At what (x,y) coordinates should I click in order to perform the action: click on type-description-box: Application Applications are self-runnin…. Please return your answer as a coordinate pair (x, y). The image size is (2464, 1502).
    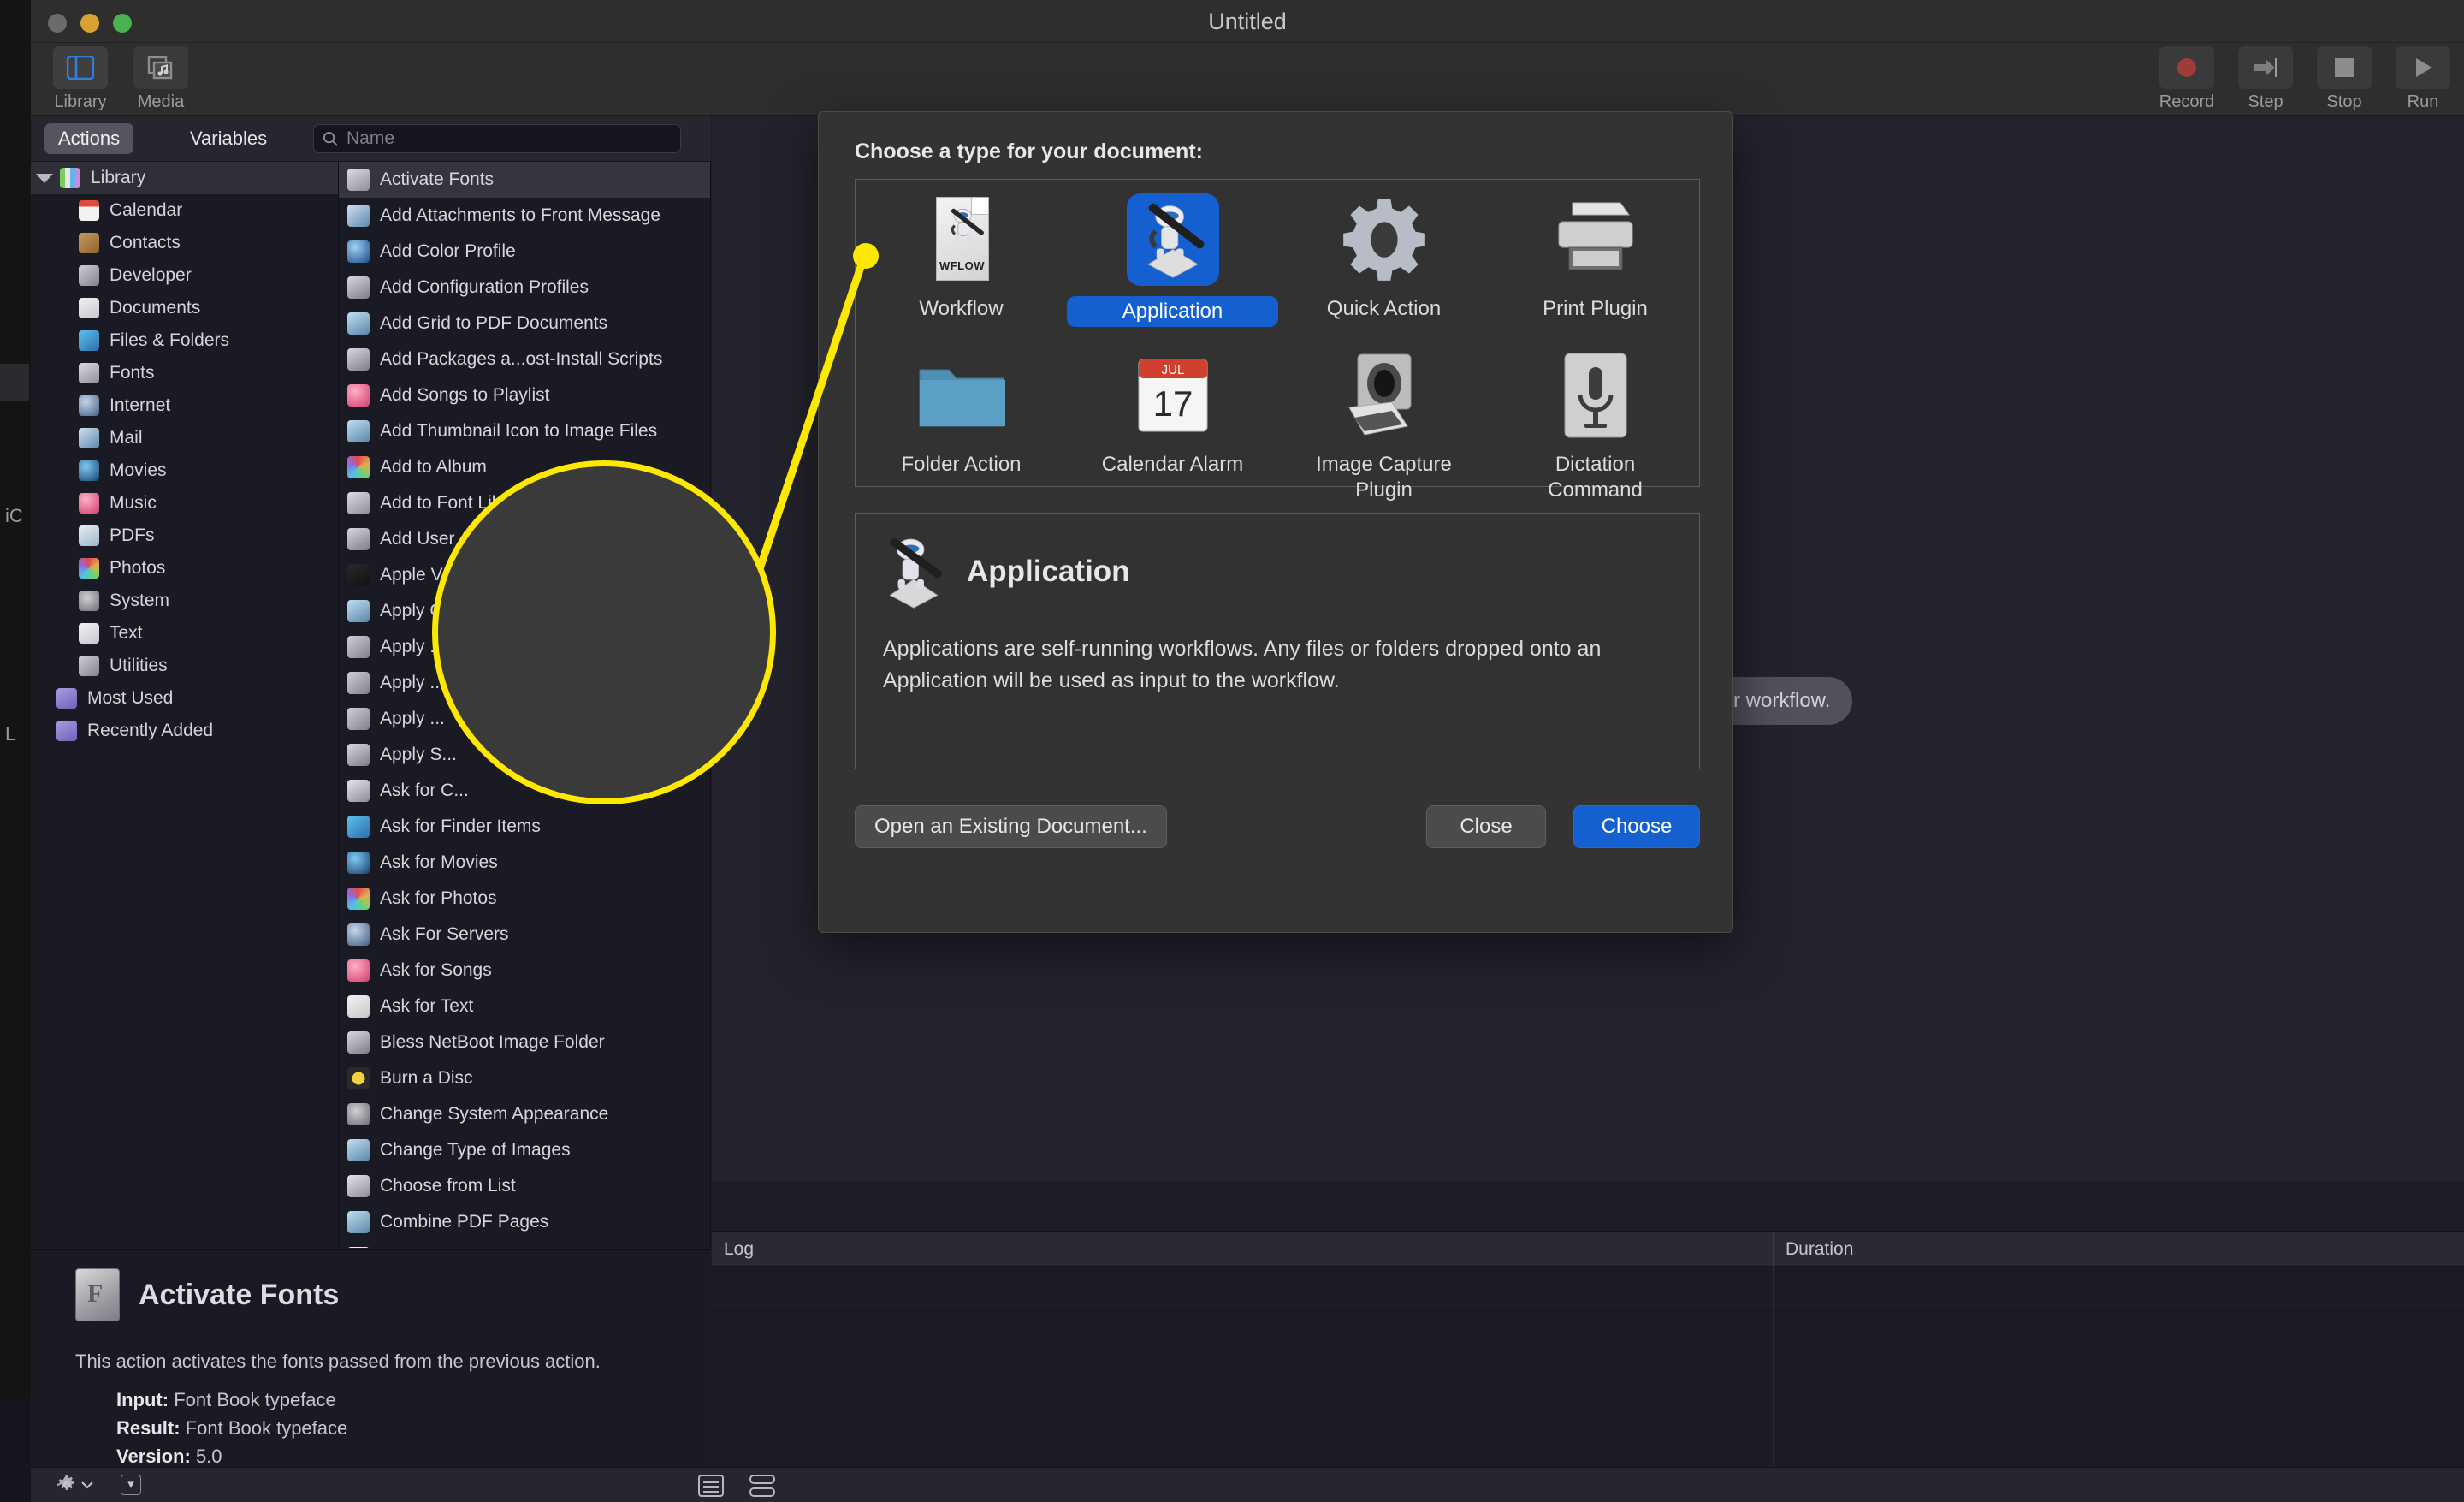
    Looking at the image, I should click on (1277, 641).